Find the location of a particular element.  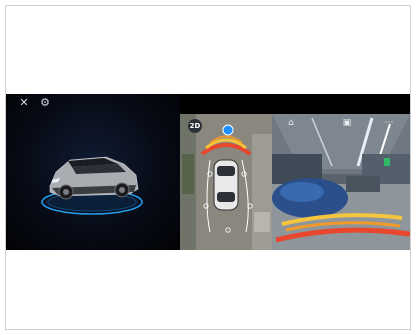

camera-header is located at coordinates (295, 104).